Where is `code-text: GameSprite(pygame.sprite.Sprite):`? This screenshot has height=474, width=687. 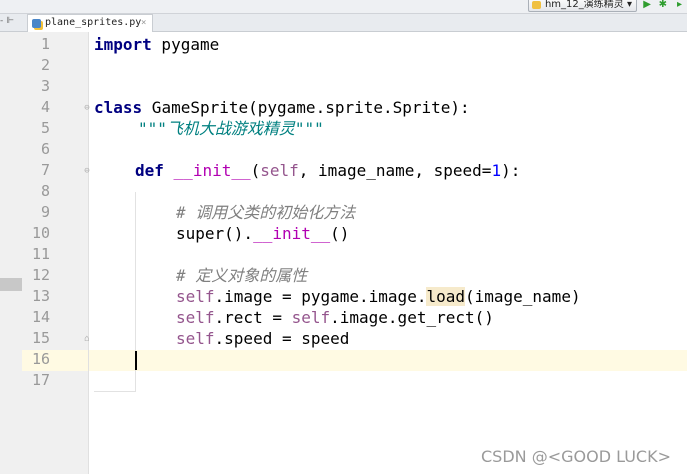 code-text: GameSprite(pygame.sprite.Sprite): is located at coordinates (306, 107).